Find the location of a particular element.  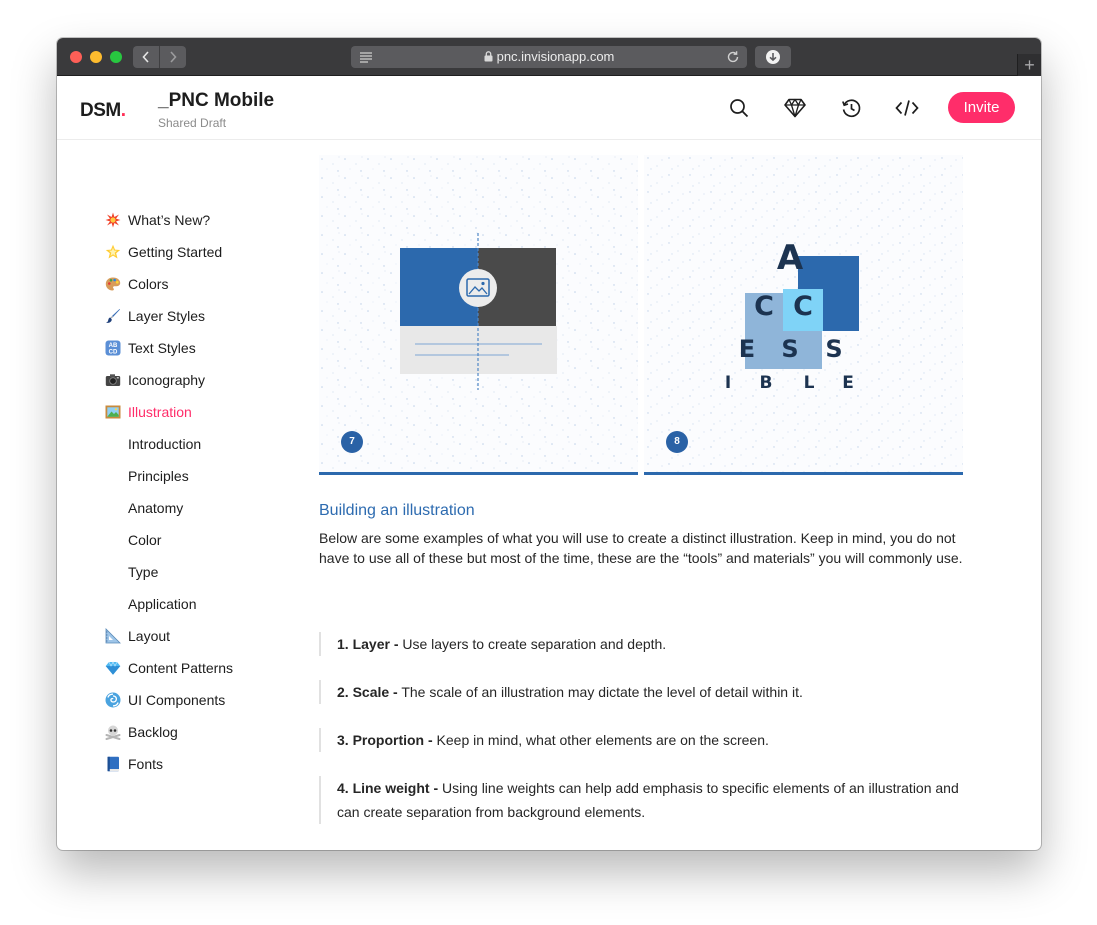

illustration-number-badge: 7 is located at coordinates (352, 442).